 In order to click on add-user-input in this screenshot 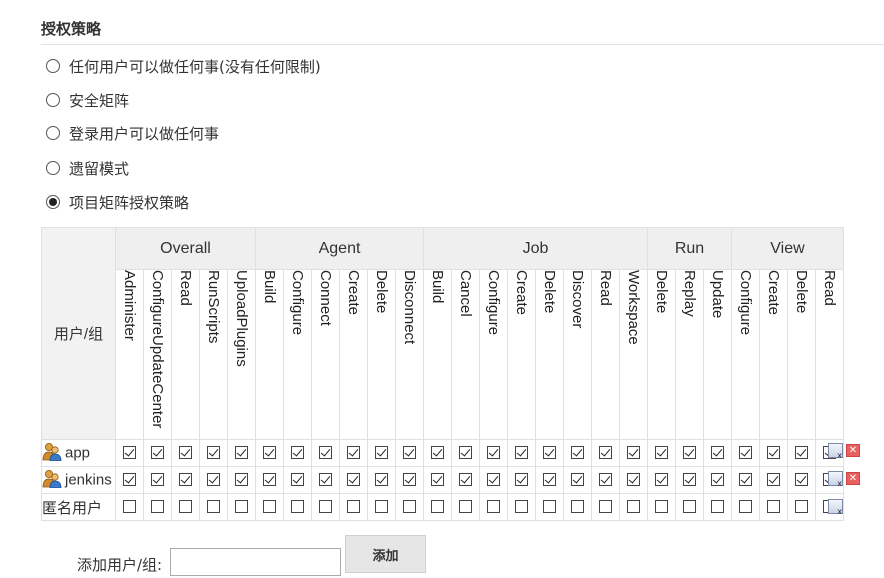, I will do `click(255, 562)`.